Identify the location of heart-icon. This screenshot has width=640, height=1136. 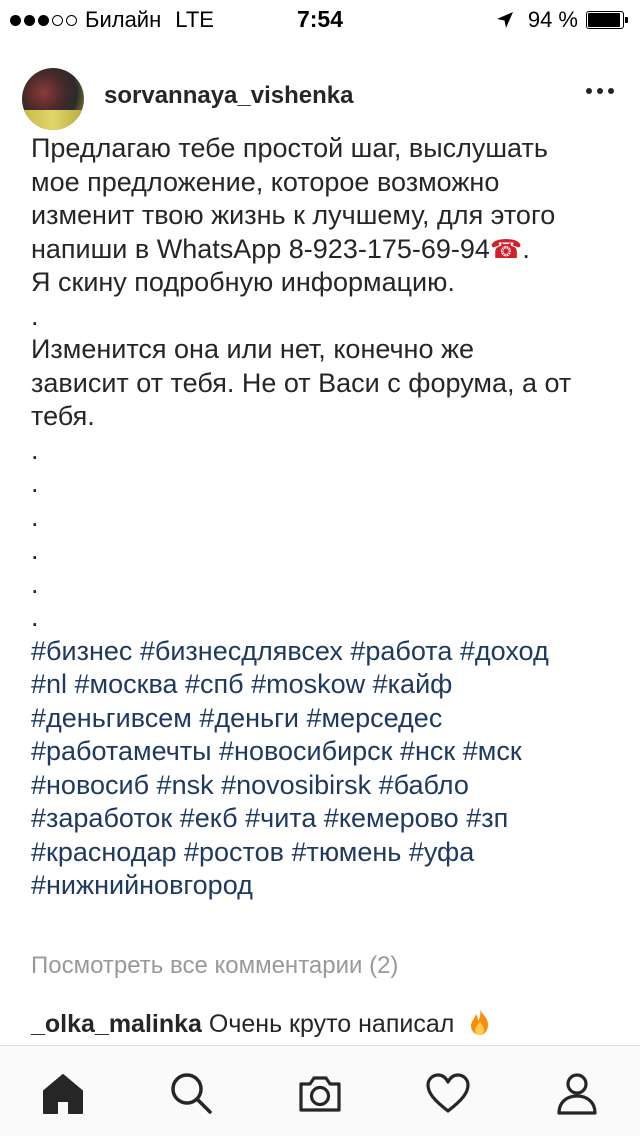
(448, 1093).